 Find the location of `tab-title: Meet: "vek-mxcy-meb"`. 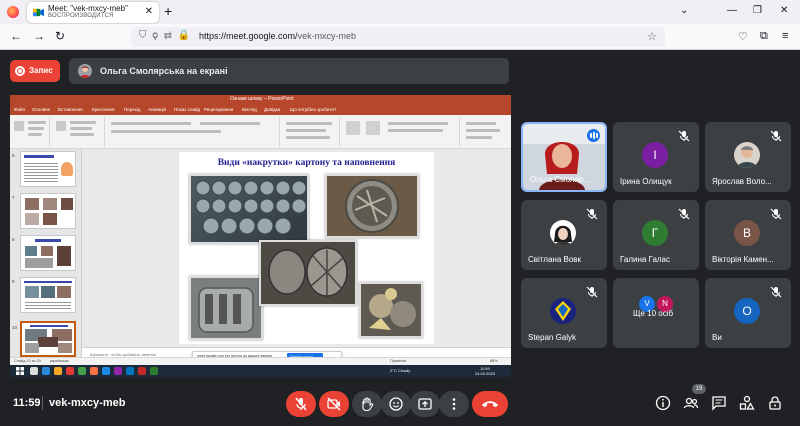

tab-title: Meet: "vek-mxcy-meb" is located at coordinates (88, 8).